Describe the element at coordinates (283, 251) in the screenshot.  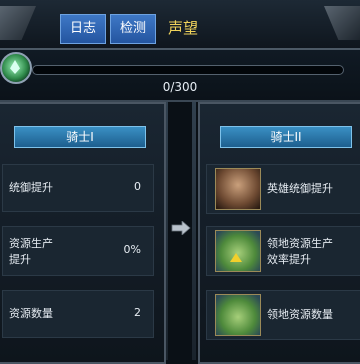
I see `list-item: 领地资源生产 效率提升` at that location.